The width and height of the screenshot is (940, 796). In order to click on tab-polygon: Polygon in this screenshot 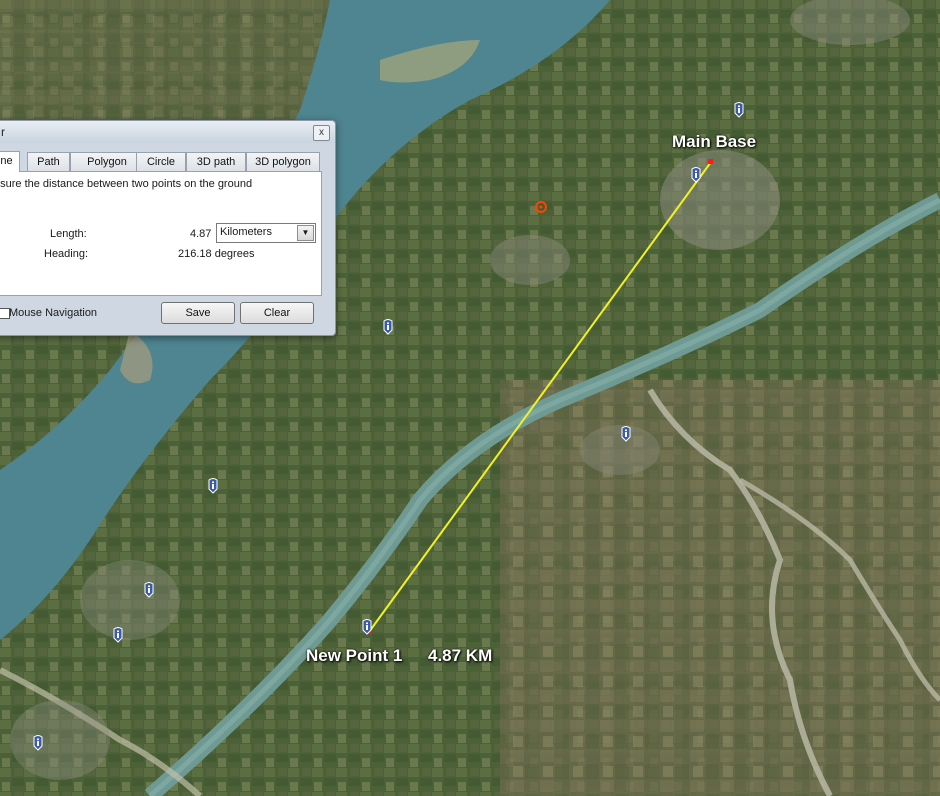, I will do `click(107, 161)`.